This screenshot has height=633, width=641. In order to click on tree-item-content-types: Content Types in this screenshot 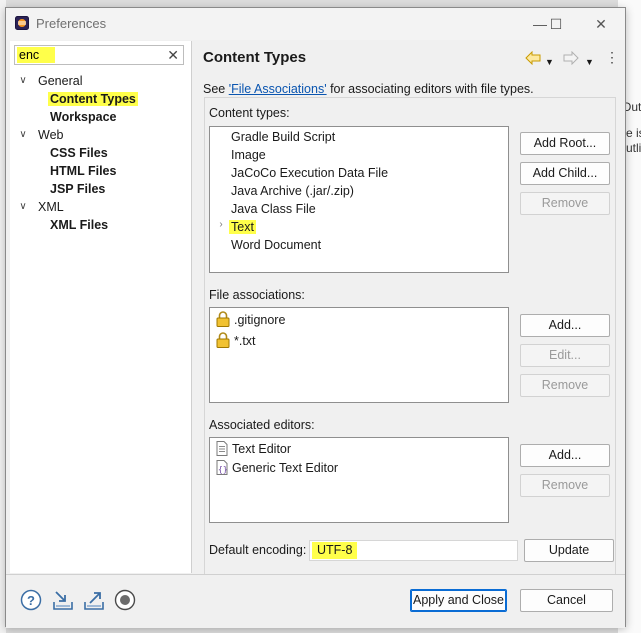, I will do `click(93, 99)`.